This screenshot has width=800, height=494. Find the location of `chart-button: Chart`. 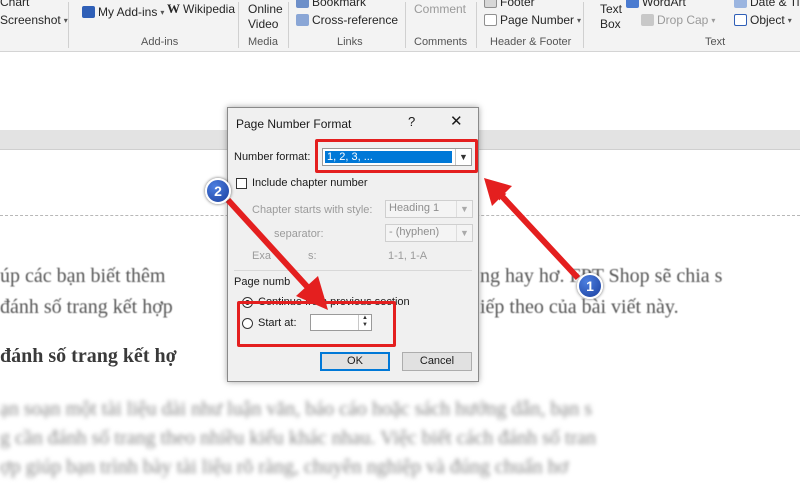

chart-button: Chart is located at coordinates (14, 4).